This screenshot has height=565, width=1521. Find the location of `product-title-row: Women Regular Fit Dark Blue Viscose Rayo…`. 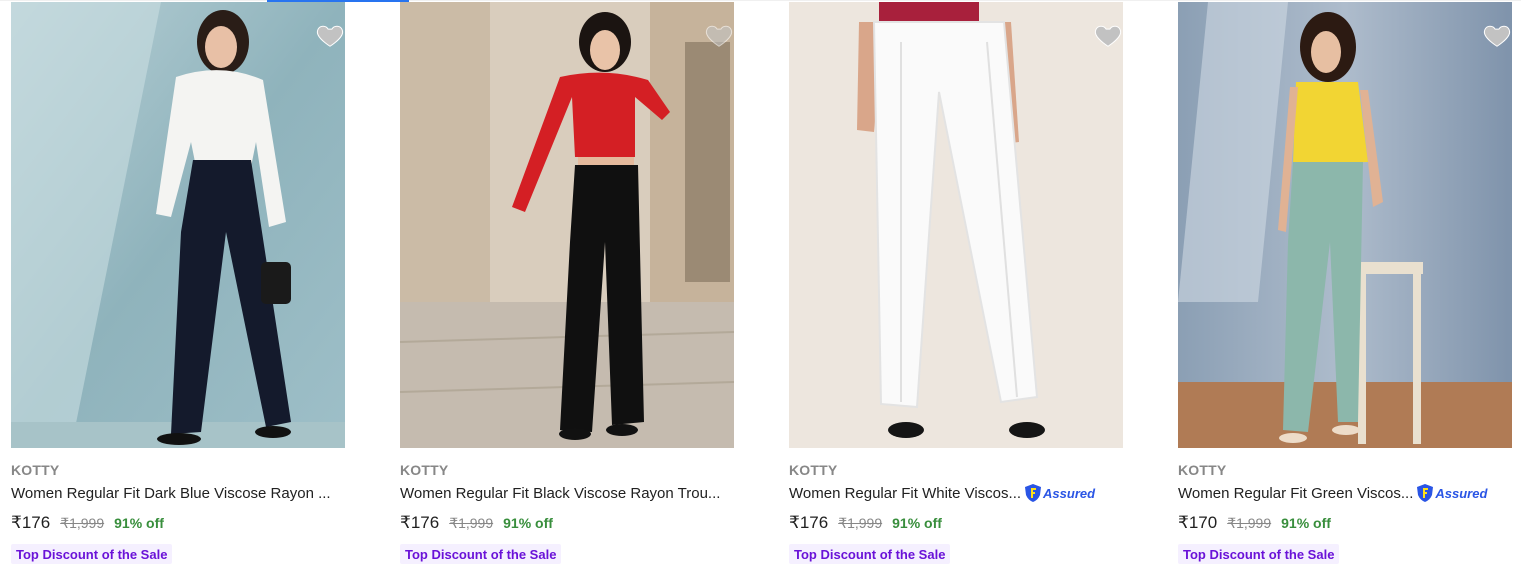

product-title-row: Women Regular Fit Dark Blue Viscose Rayo… is located at coordinates (181, 493).